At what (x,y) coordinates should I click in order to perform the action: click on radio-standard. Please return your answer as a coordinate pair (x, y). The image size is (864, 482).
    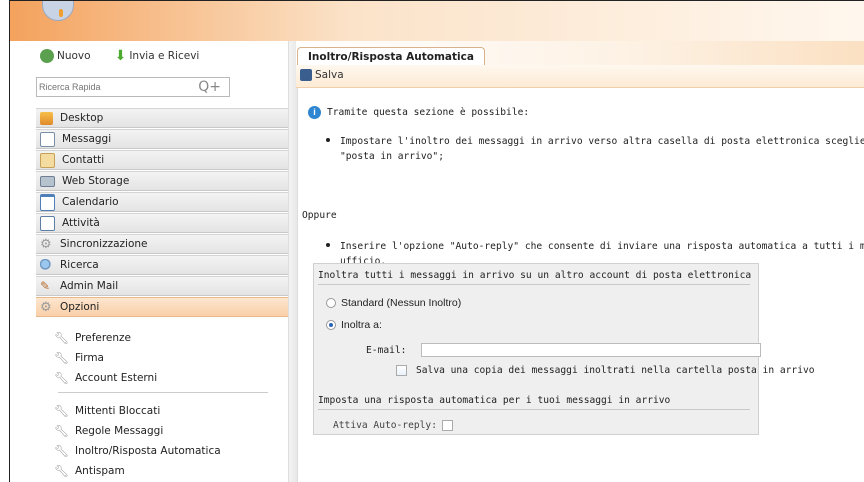
    Looking at the image, I should click on (331, 303).